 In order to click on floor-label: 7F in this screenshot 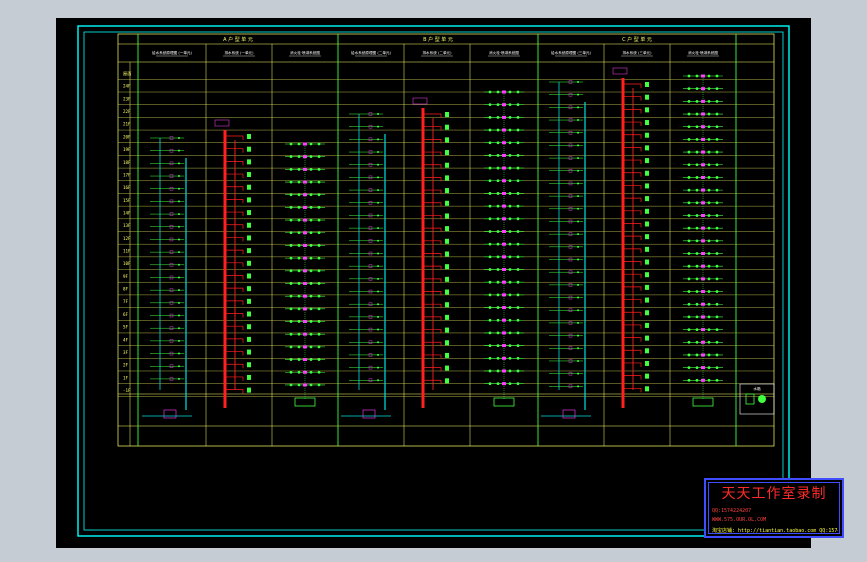, I will do `click(126, 301)`.